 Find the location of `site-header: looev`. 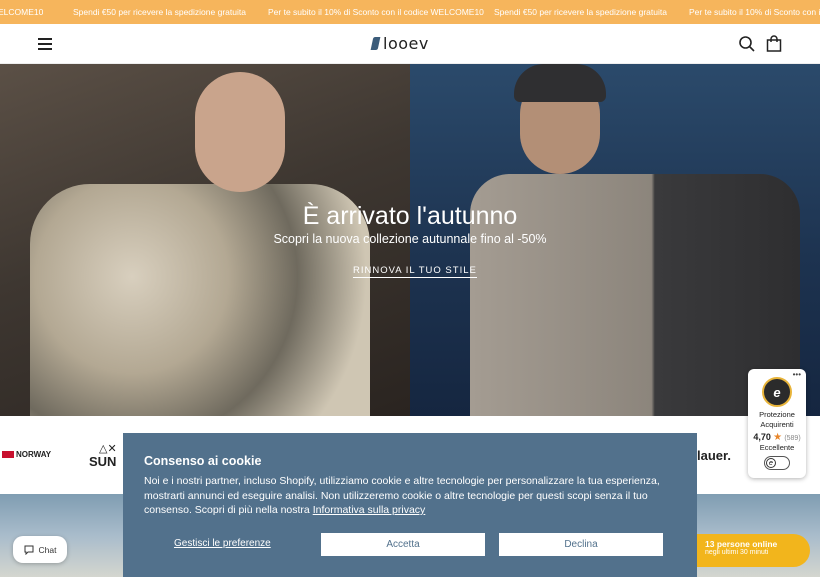

site-header: looev is located at coordinates (410, 44).